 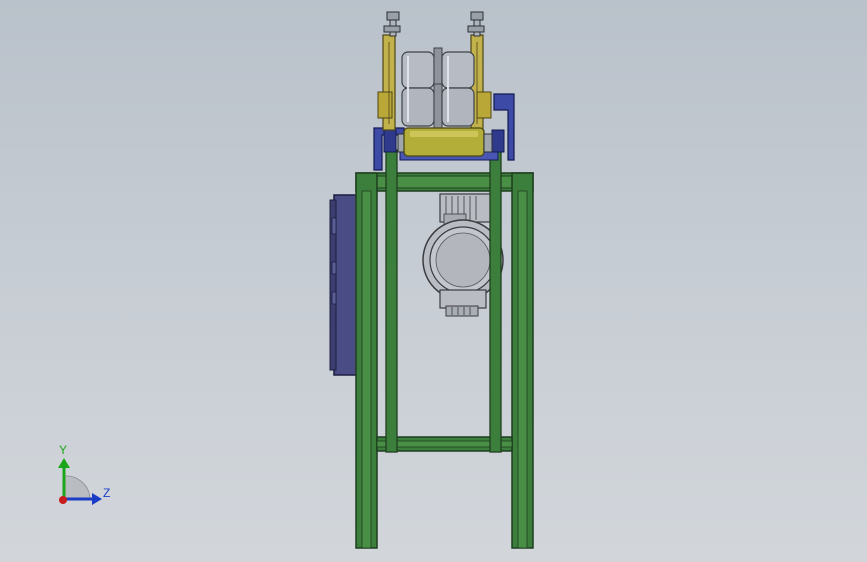 I want to click on pressure-roller, so click(x=445, y=142).